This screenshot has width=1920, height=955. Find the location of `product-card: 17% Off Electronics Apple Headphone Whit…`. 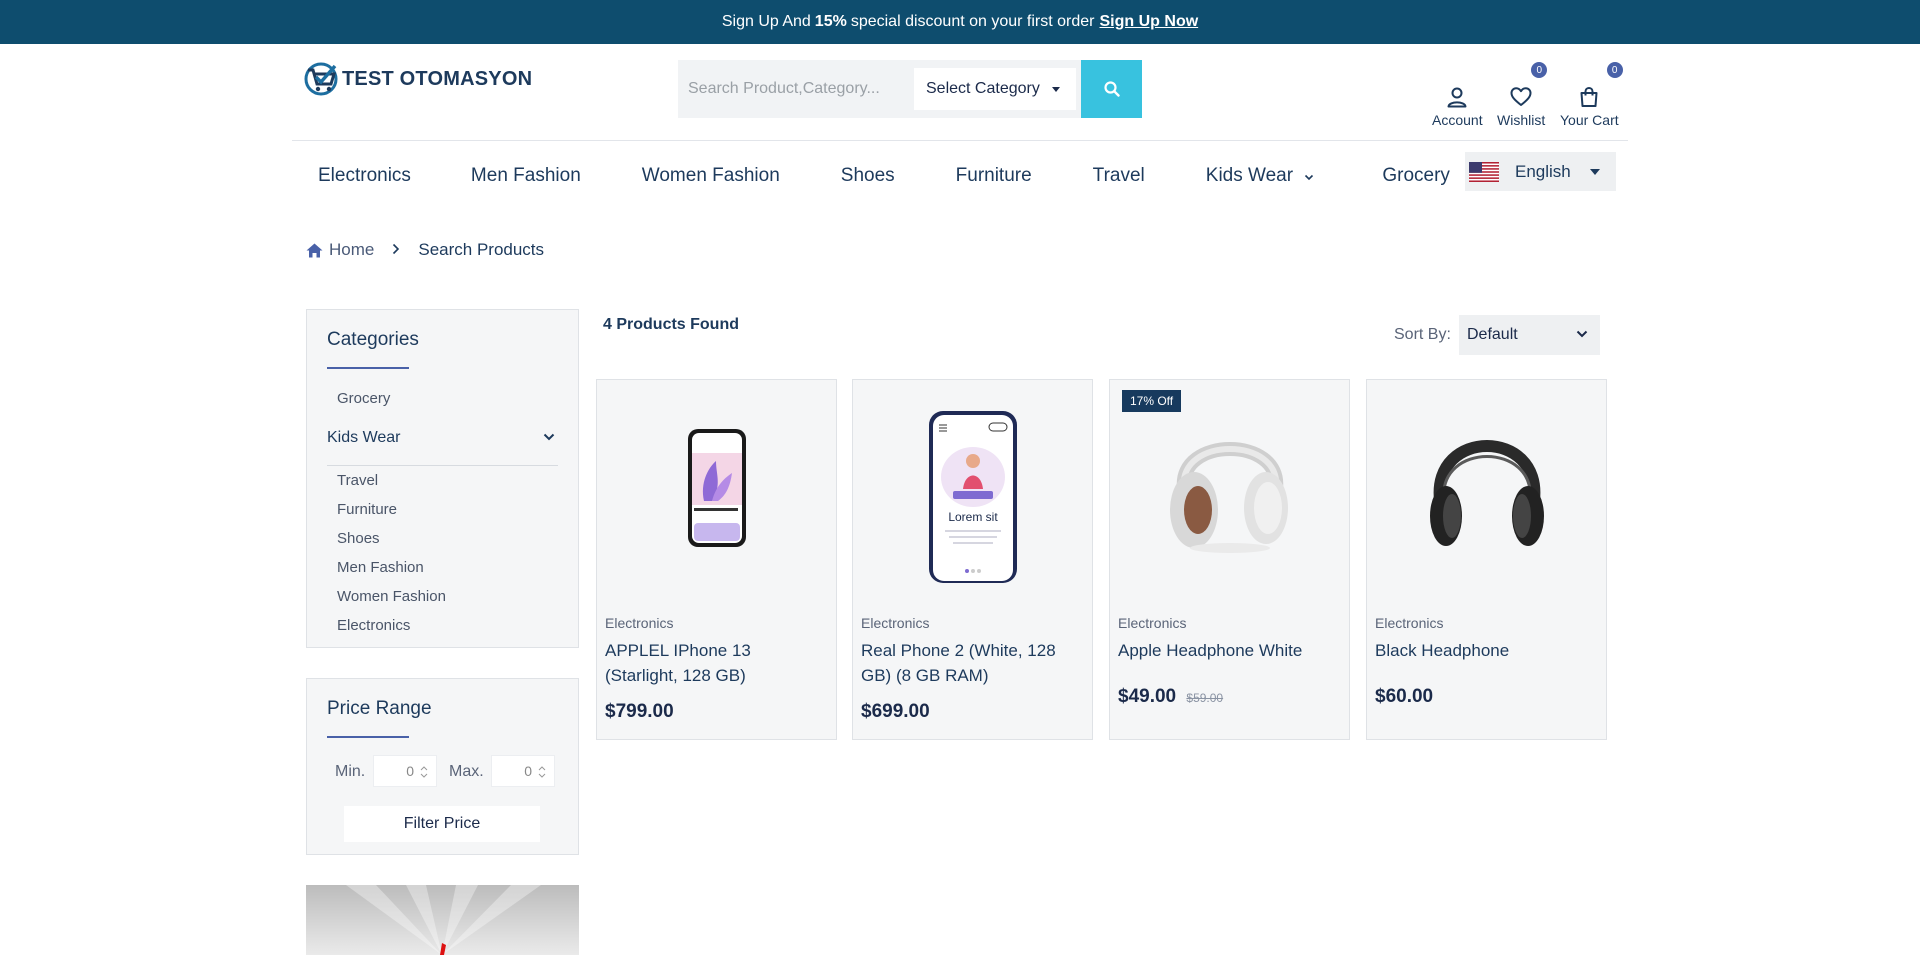

product-card: 17% Off Electronics Apple Headphone Whit… is located at coordinates (1229, 559).